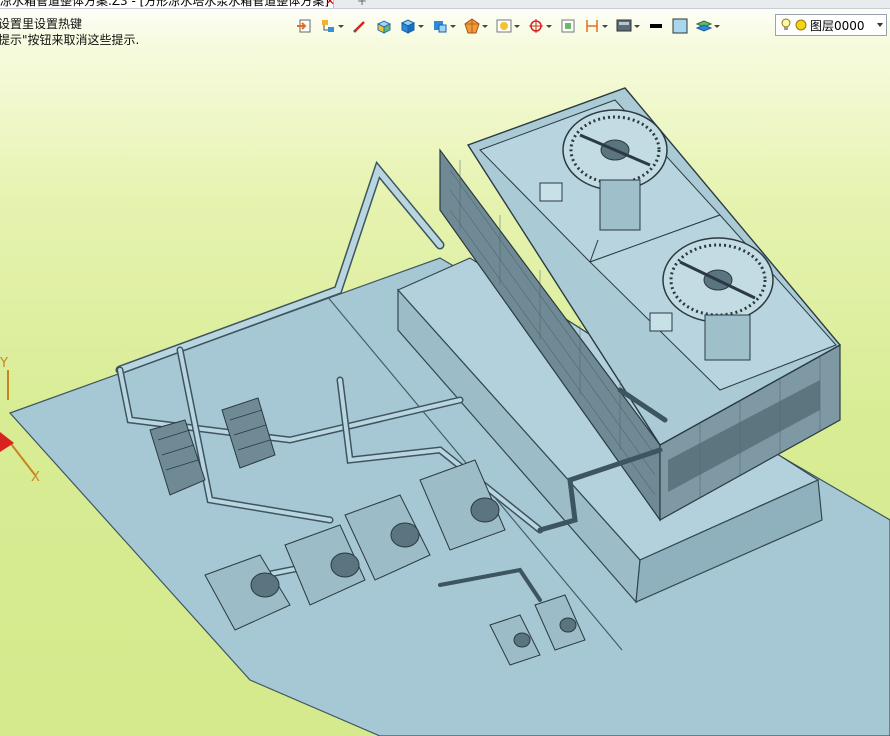  Describe the element at coordinates (592, 26) in the screenshot. I see `dimension-icon` at that location.